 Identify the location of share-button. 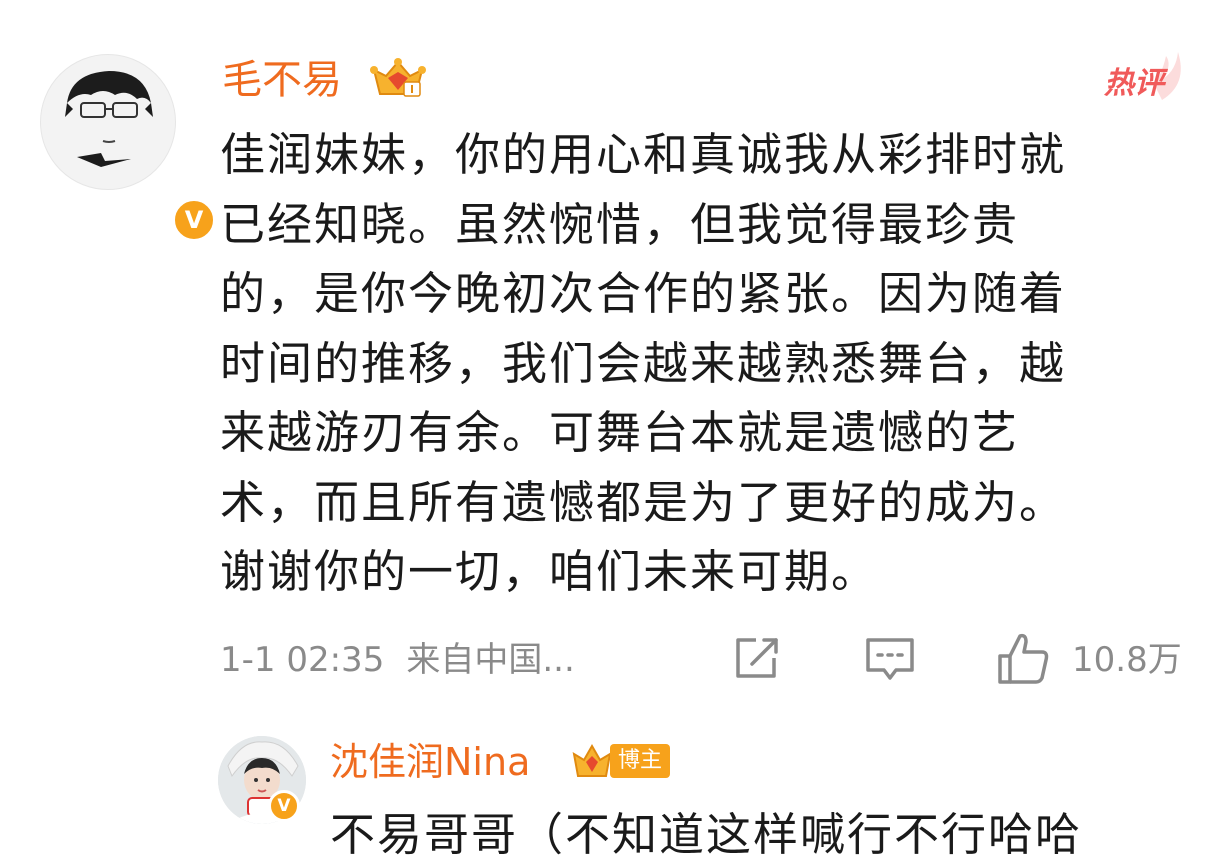
(758, 660).